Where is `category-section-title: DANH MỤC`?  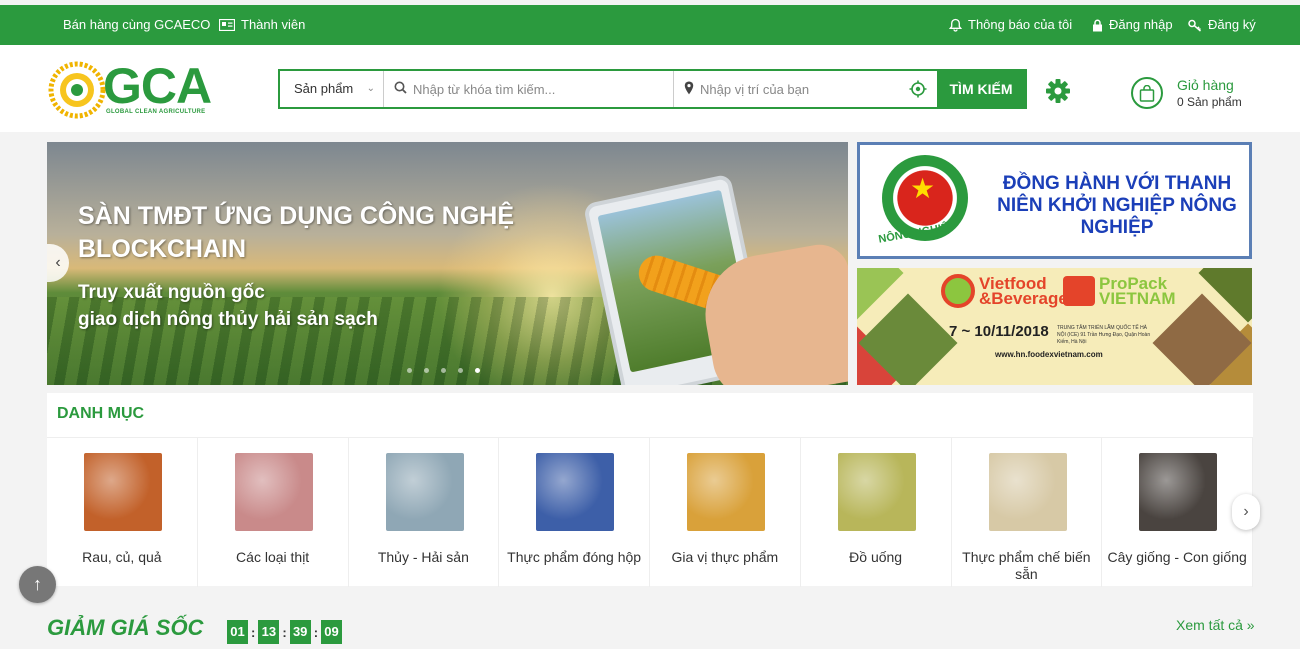 category-section-title: DANH MỤC is located at coordinates (101, 413).